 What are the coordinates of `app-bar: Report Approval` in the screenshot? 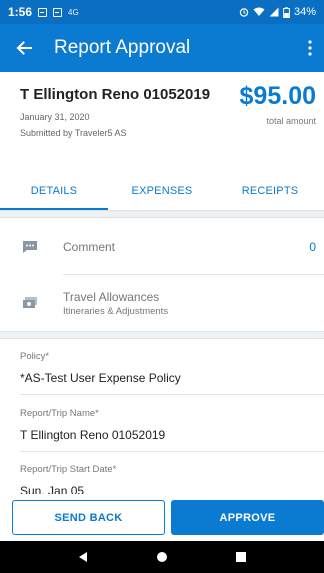 It's located at (162, 48).